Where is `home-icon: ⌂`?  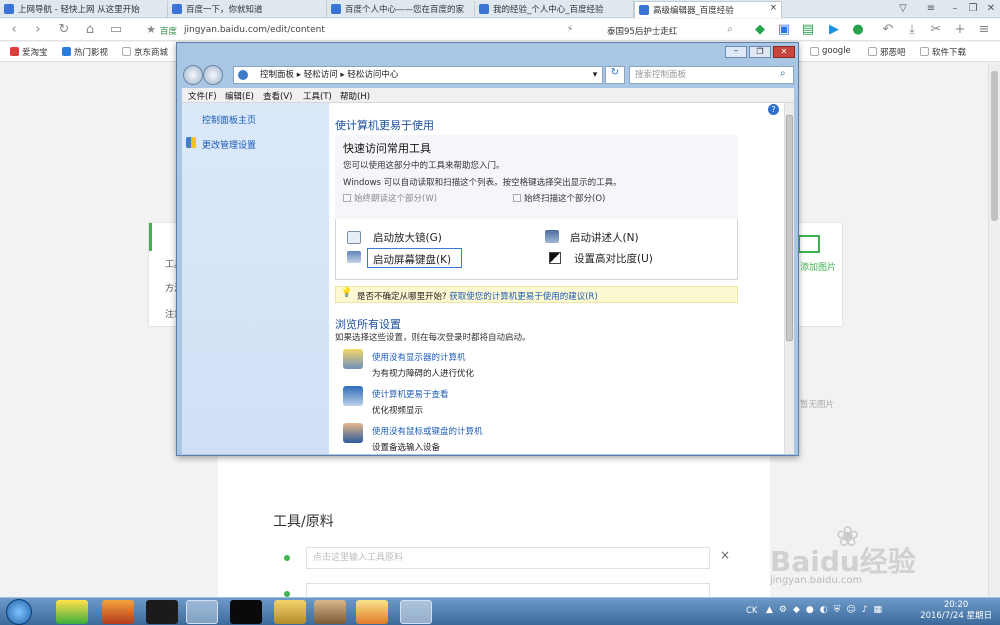 home-icon: ⌂ is located at coordinates (90, 30).